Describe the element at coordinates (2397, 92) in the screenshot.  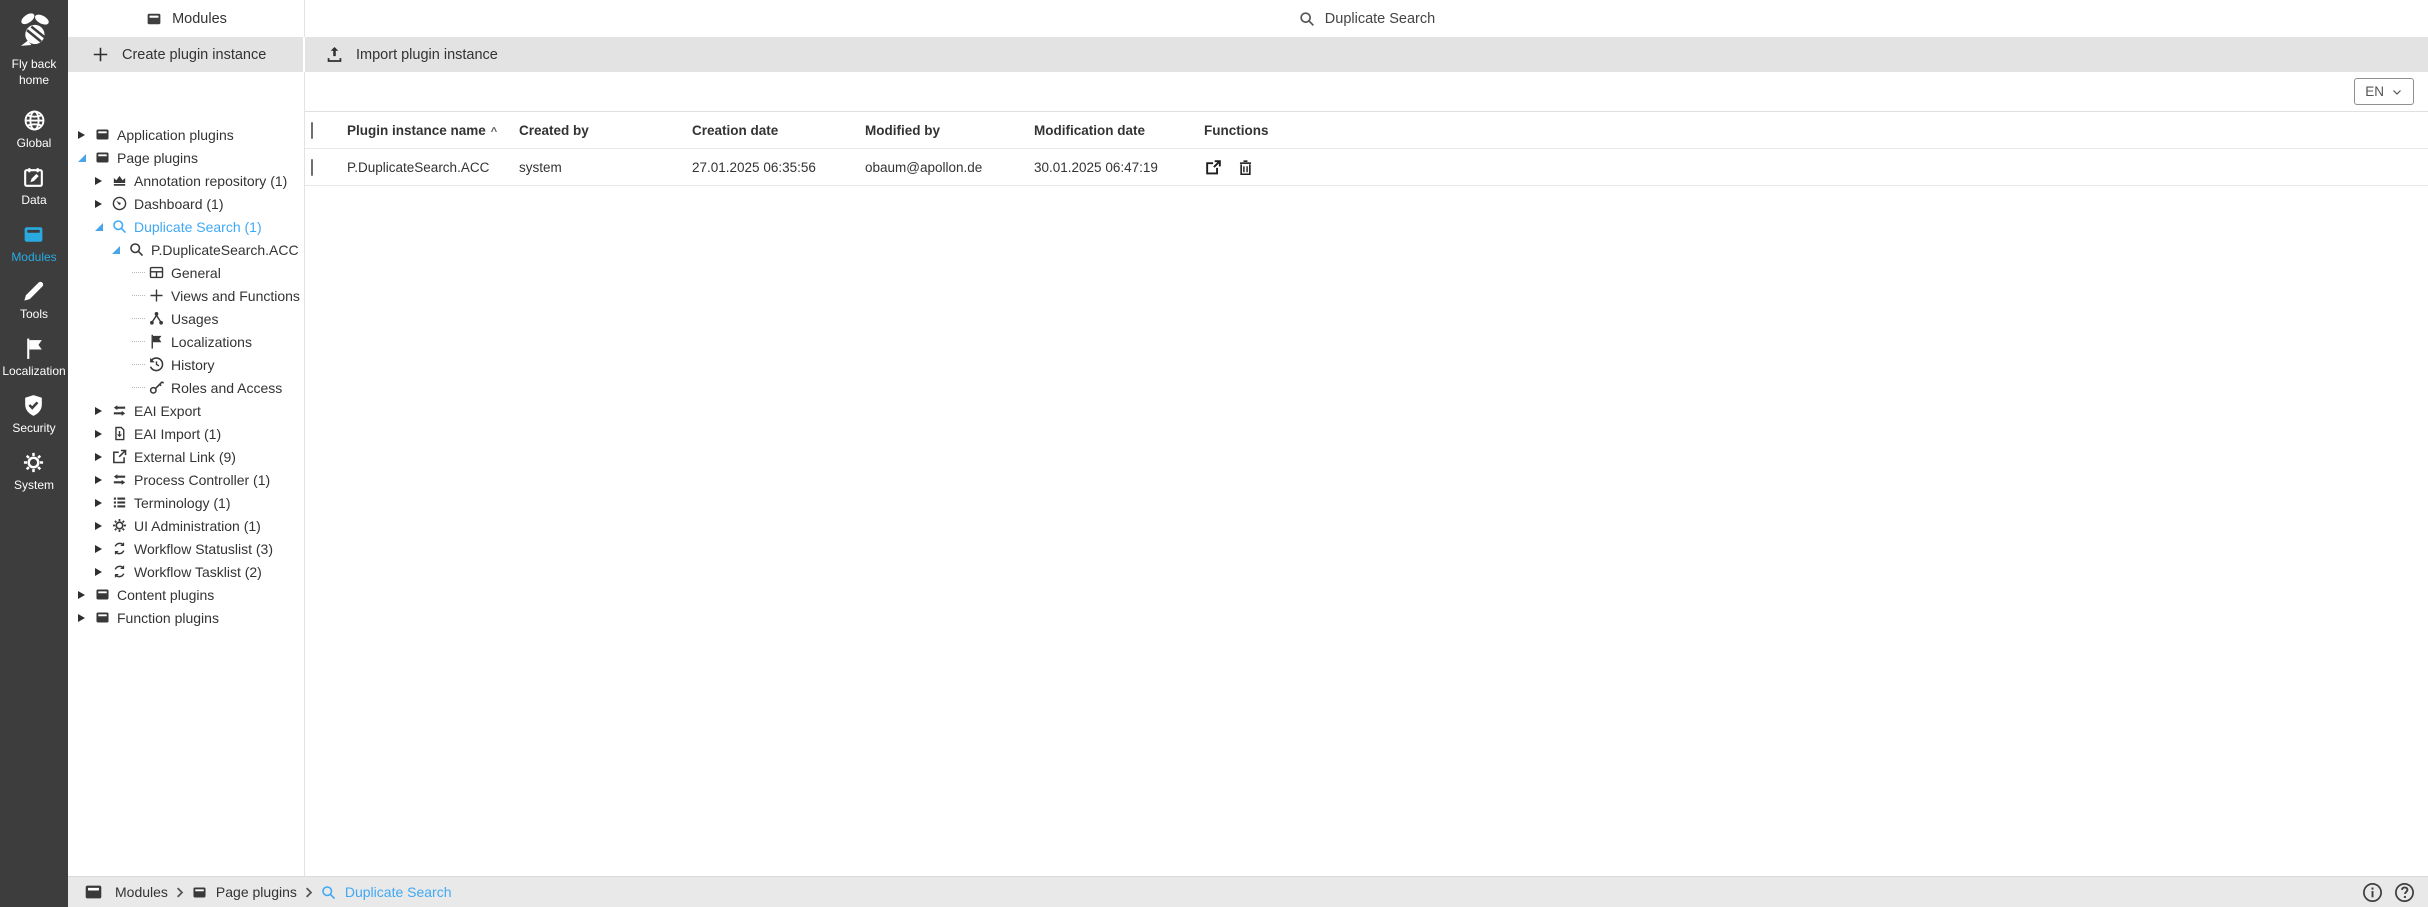
I see `chevron-down-icon` at that location.